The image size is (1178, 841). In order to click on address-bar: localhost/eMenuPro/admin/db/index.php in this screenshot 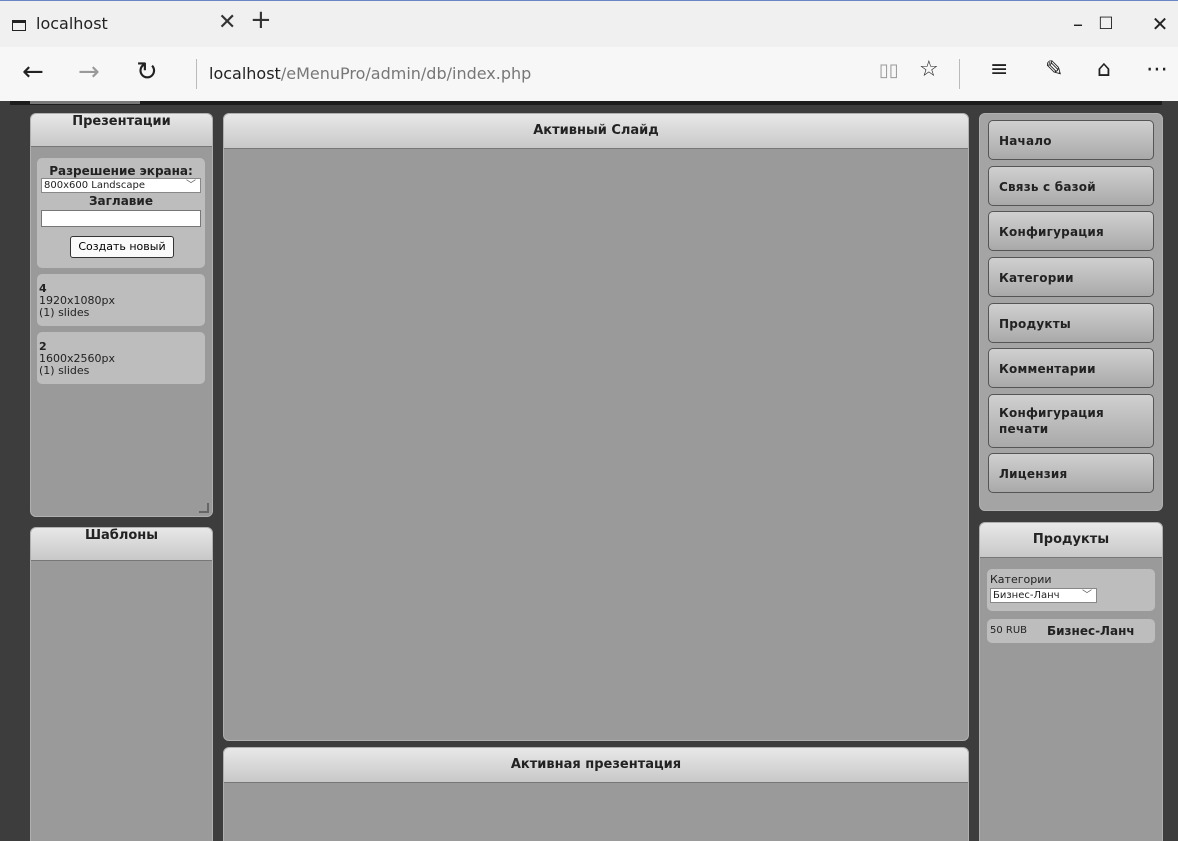, I will do `click(370, 73)`.